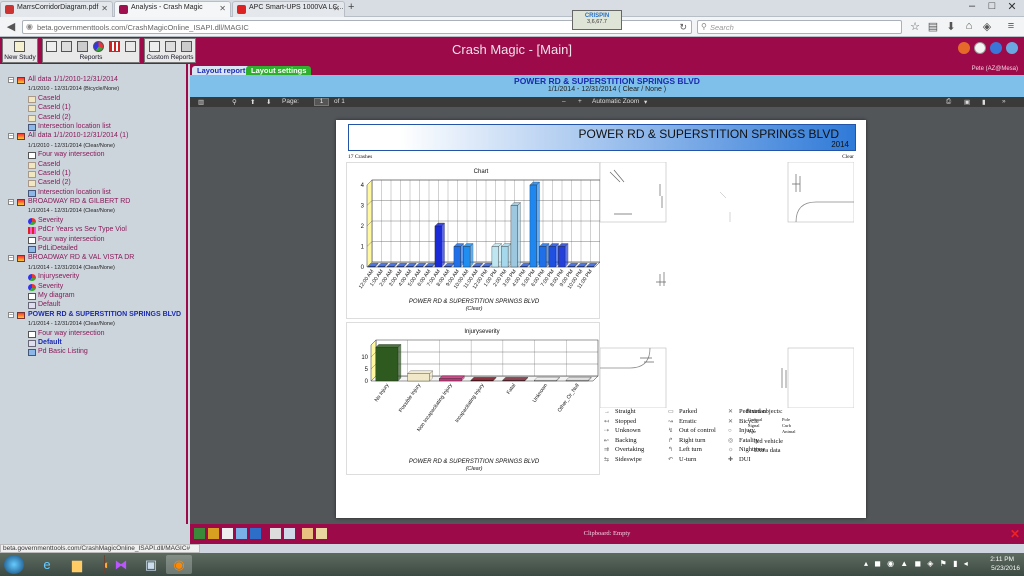 Image resolution: width=1024 pixels, height=576 pixels. I want to click on legend-item: ✕ Pedestrian, so click(747, 411).